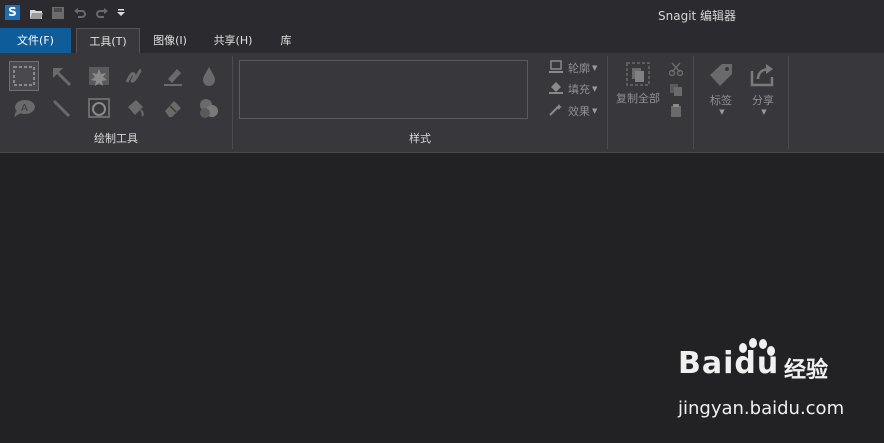 The width and height of the screenshot is (884, 443). I want to click on line-tool-icon, so click(61, 108).